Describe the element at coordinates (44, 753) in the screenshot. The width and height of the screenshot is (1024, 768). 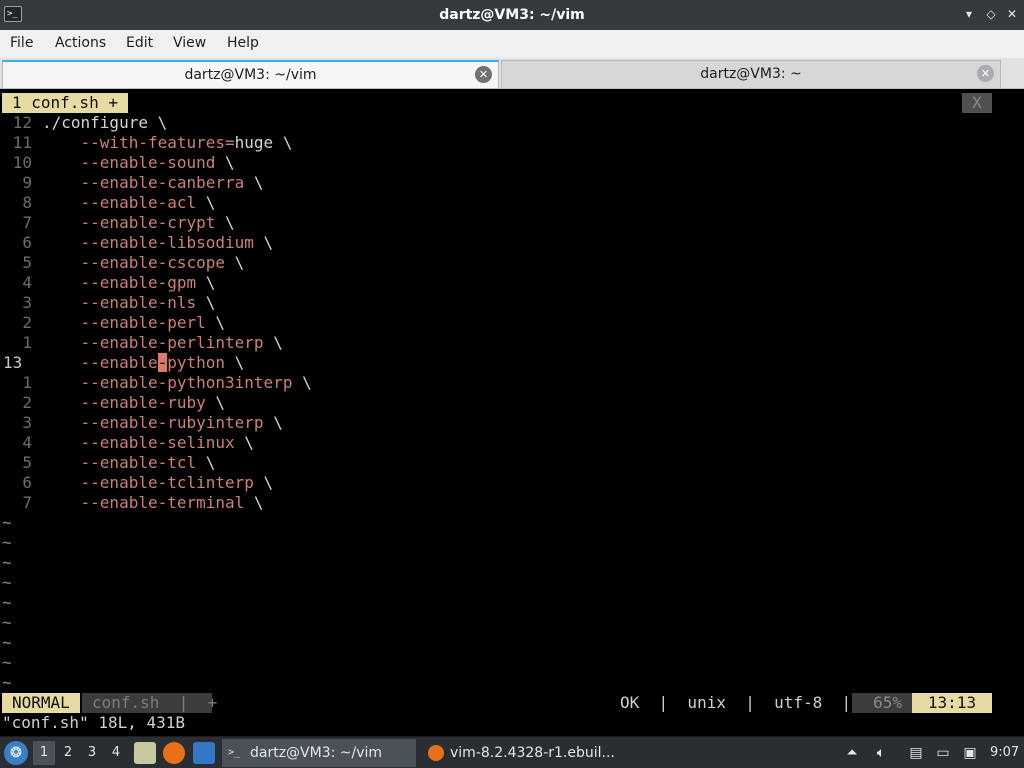
I see `desktop-1: 1` at that location.